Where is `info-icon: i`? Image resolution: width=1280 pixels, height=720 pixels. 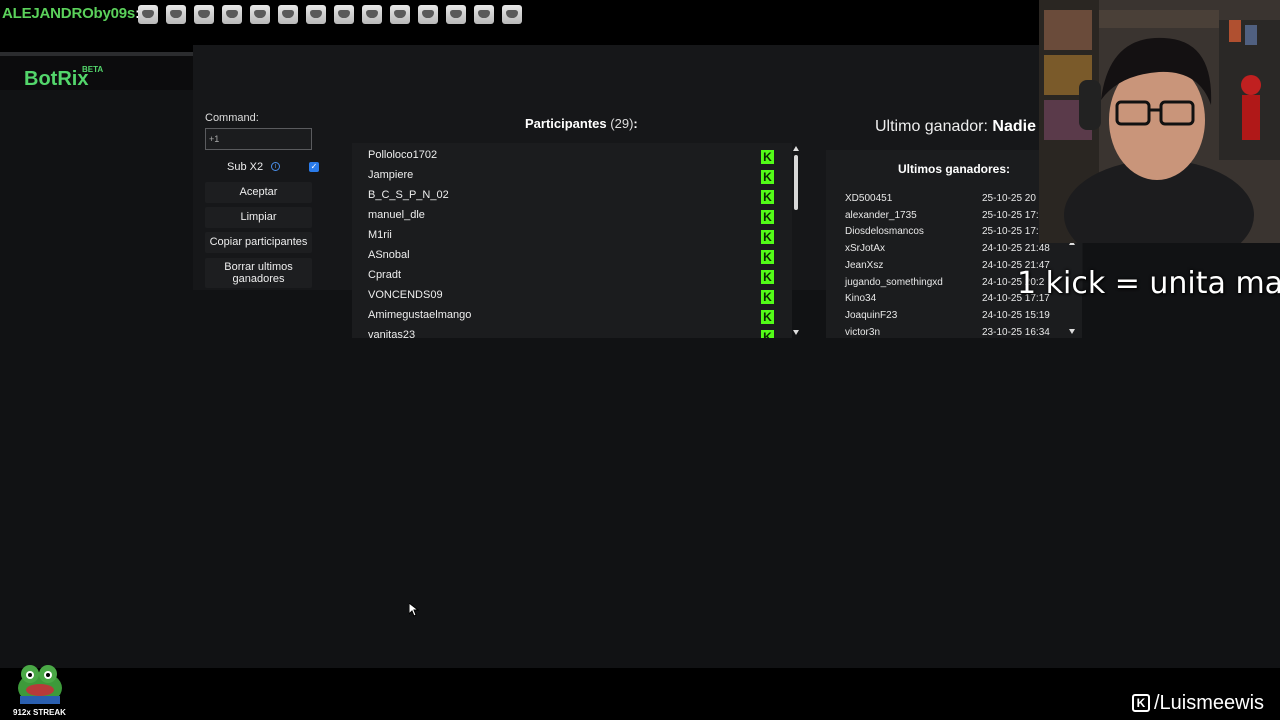
info-icon: i is located at coordinates (275, 166).